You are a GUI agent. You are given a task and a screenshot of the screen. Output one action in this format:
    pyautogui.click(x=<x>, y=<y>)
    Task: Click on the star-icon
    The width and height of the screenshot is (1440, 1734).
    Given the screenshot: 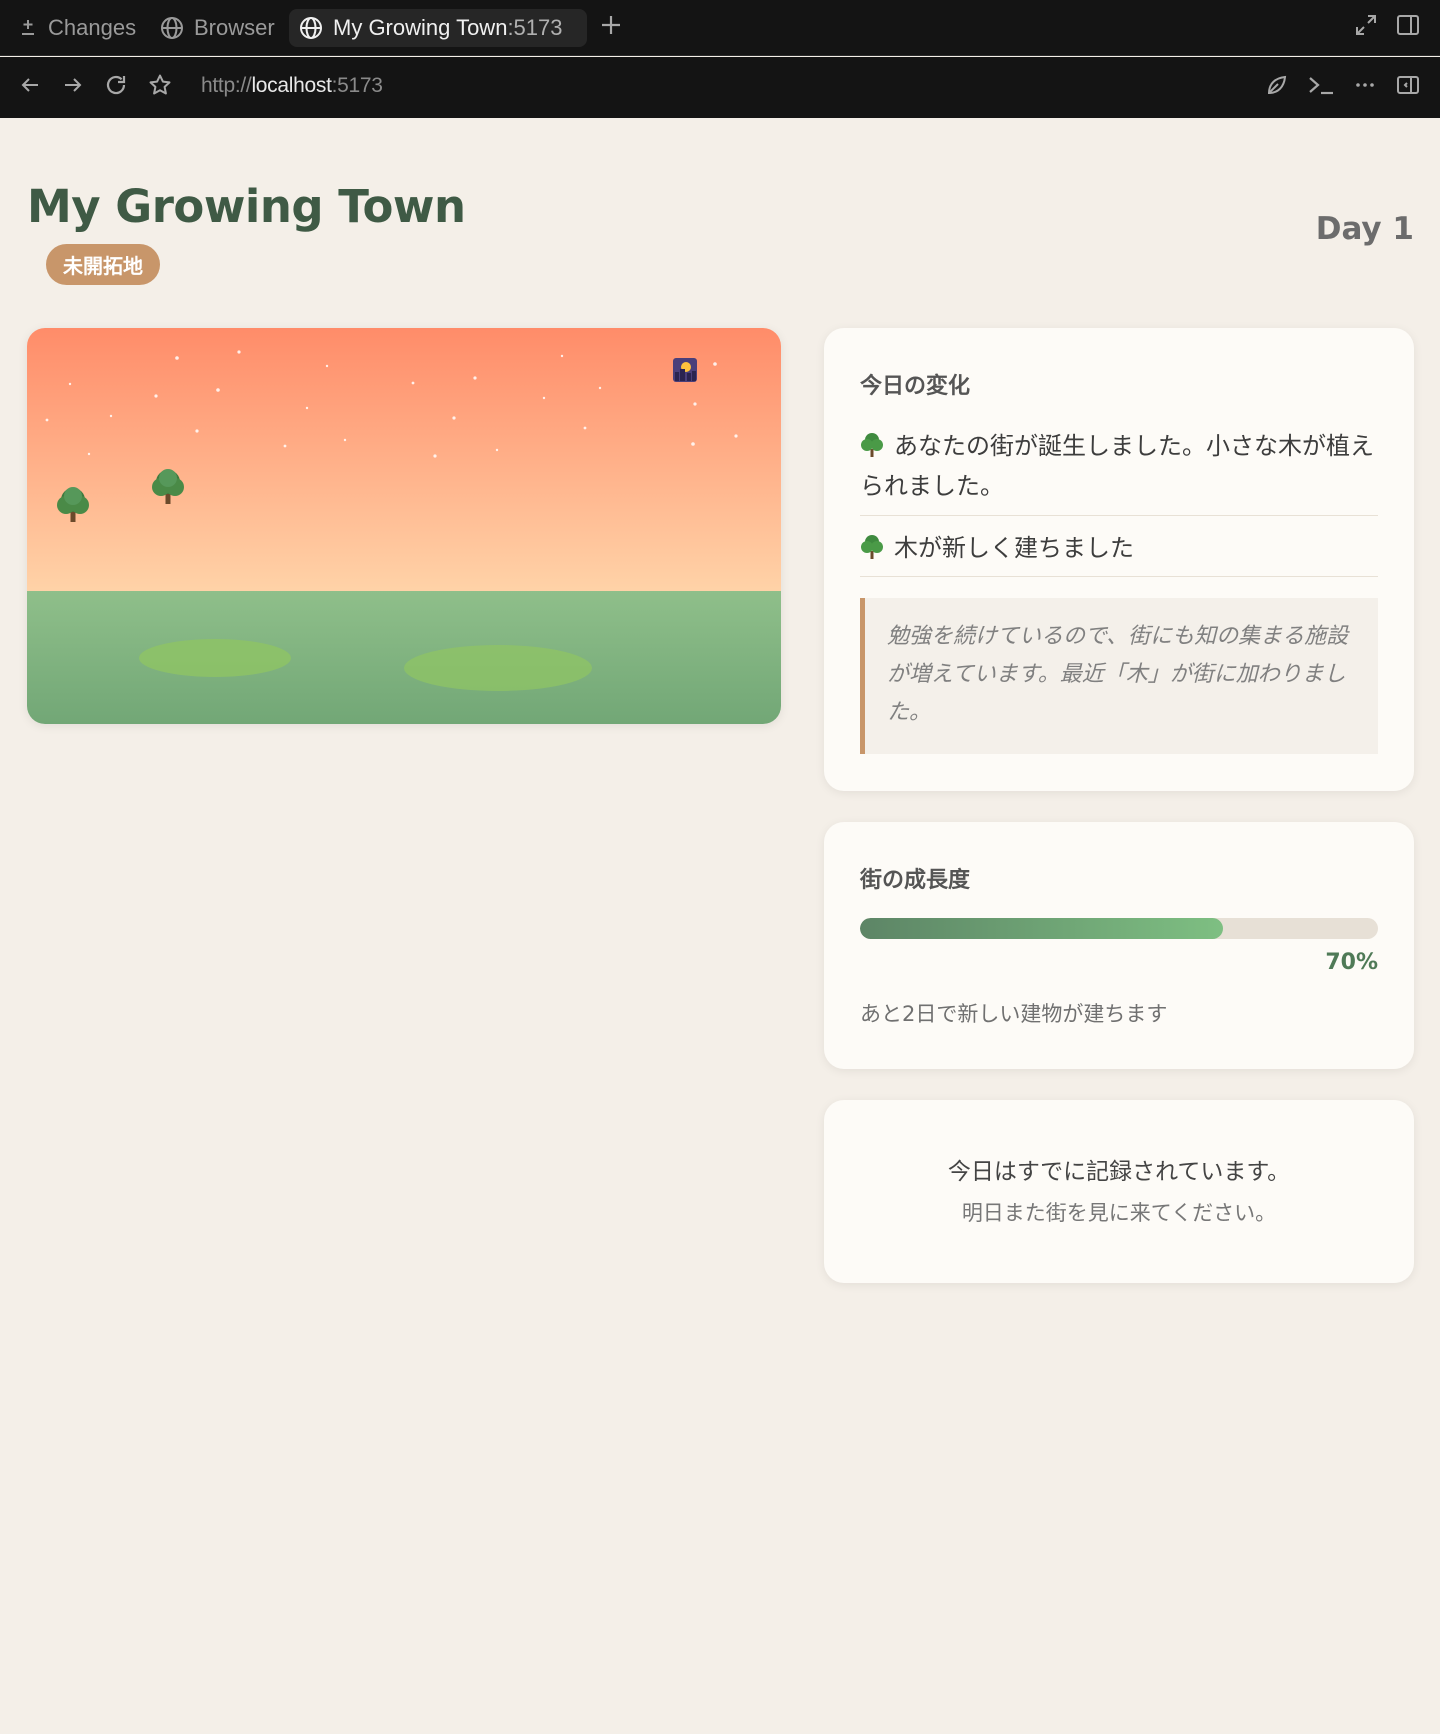 What is the action you would take?
    pyautogui.click(x=160, y=87)
    